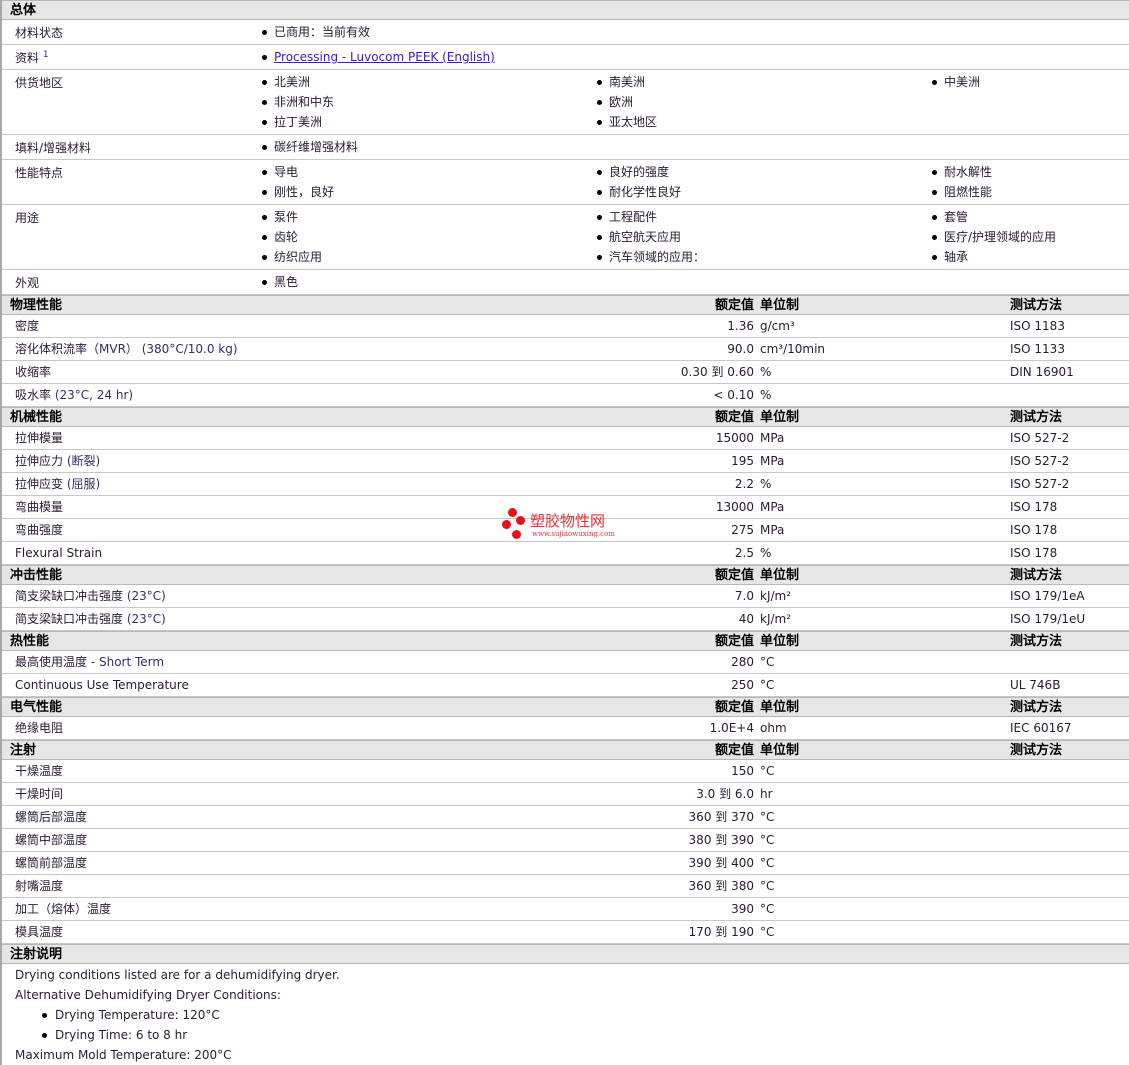  I want to click on bullet-text: 中美洲, so click(962, 82).